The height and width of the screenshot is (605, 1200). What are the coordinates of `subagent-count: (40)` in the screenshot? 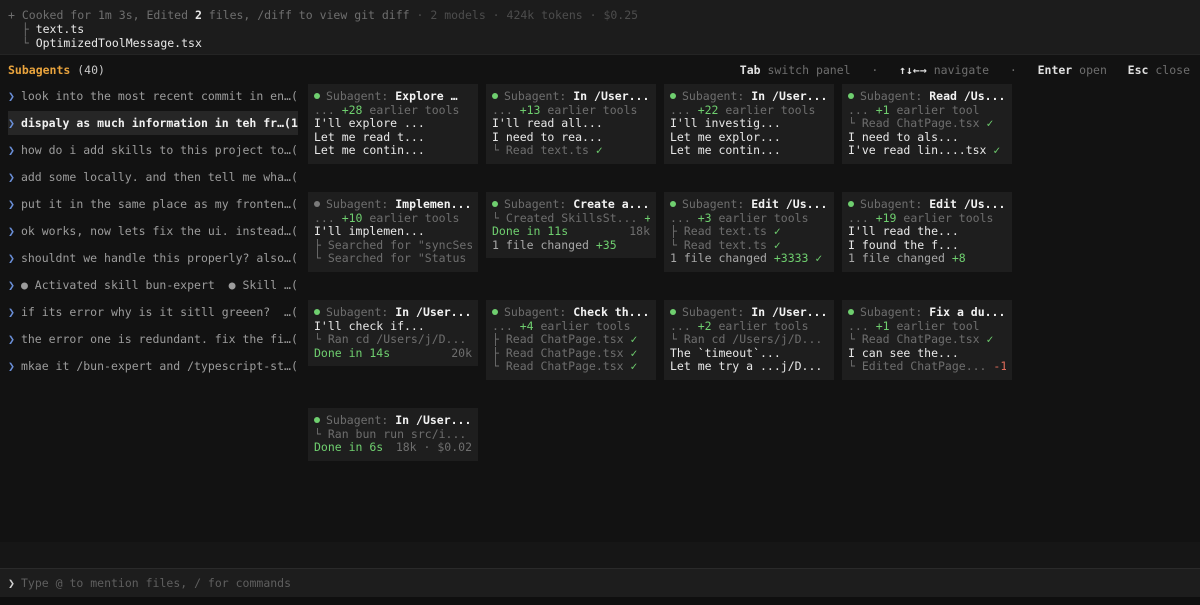 It's located at (91, 70).